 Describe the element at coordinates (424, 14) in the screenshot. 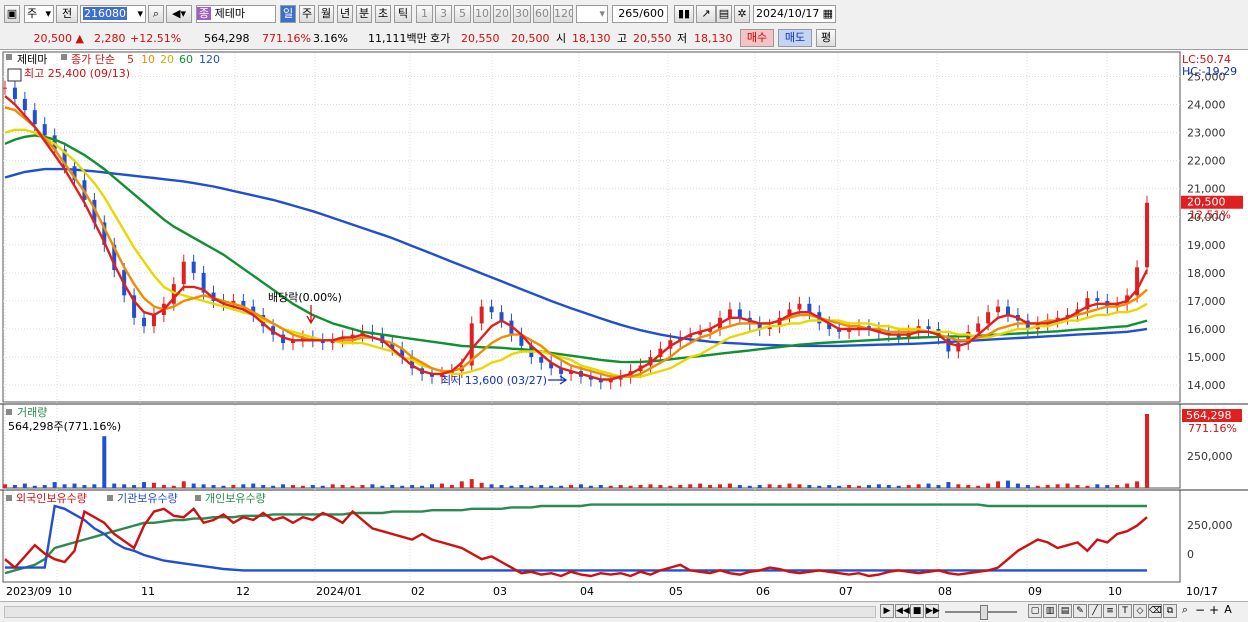

I see `interval-1-button: 1` at that location.